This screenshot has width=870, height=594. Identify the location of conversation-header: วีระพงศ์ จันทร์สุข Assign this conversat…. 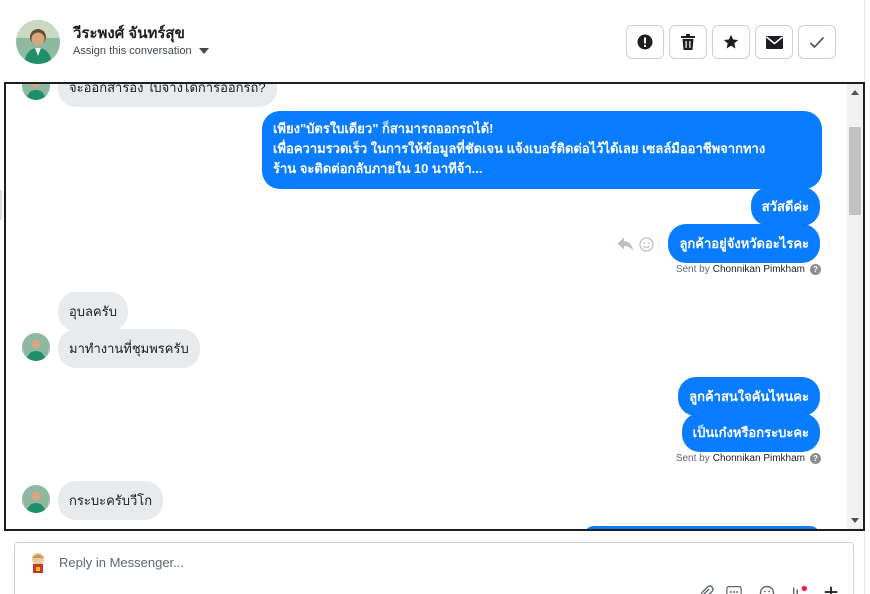
(432, 41).